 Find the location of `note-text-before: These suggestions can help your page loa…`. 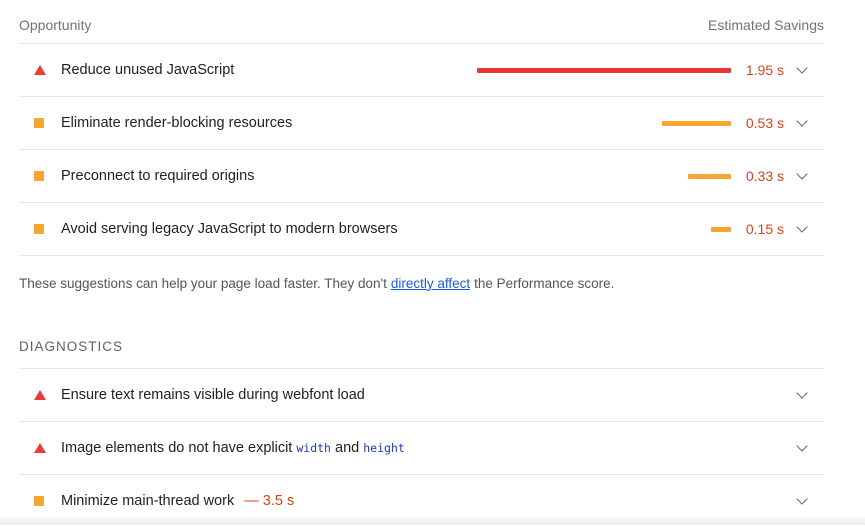

note-text-before: These suggestions can help your page loa… is located at coordinates (203, 283).